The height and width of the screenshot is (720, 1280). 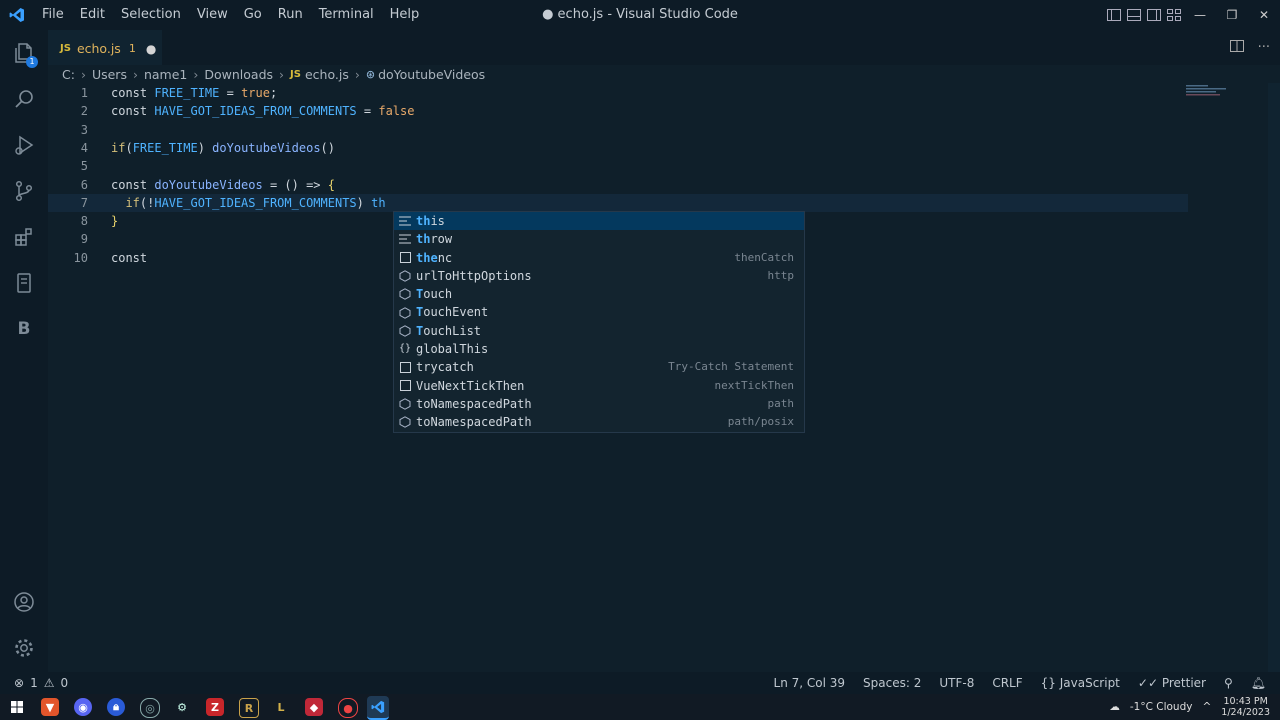 What do you see at coordinates (618, 202) in the screenshot?
I see `code-line: 7 if(!HAVE_GOT_IDEAS_FROM_COMMENTS) th` at bounding box center [618, 202].